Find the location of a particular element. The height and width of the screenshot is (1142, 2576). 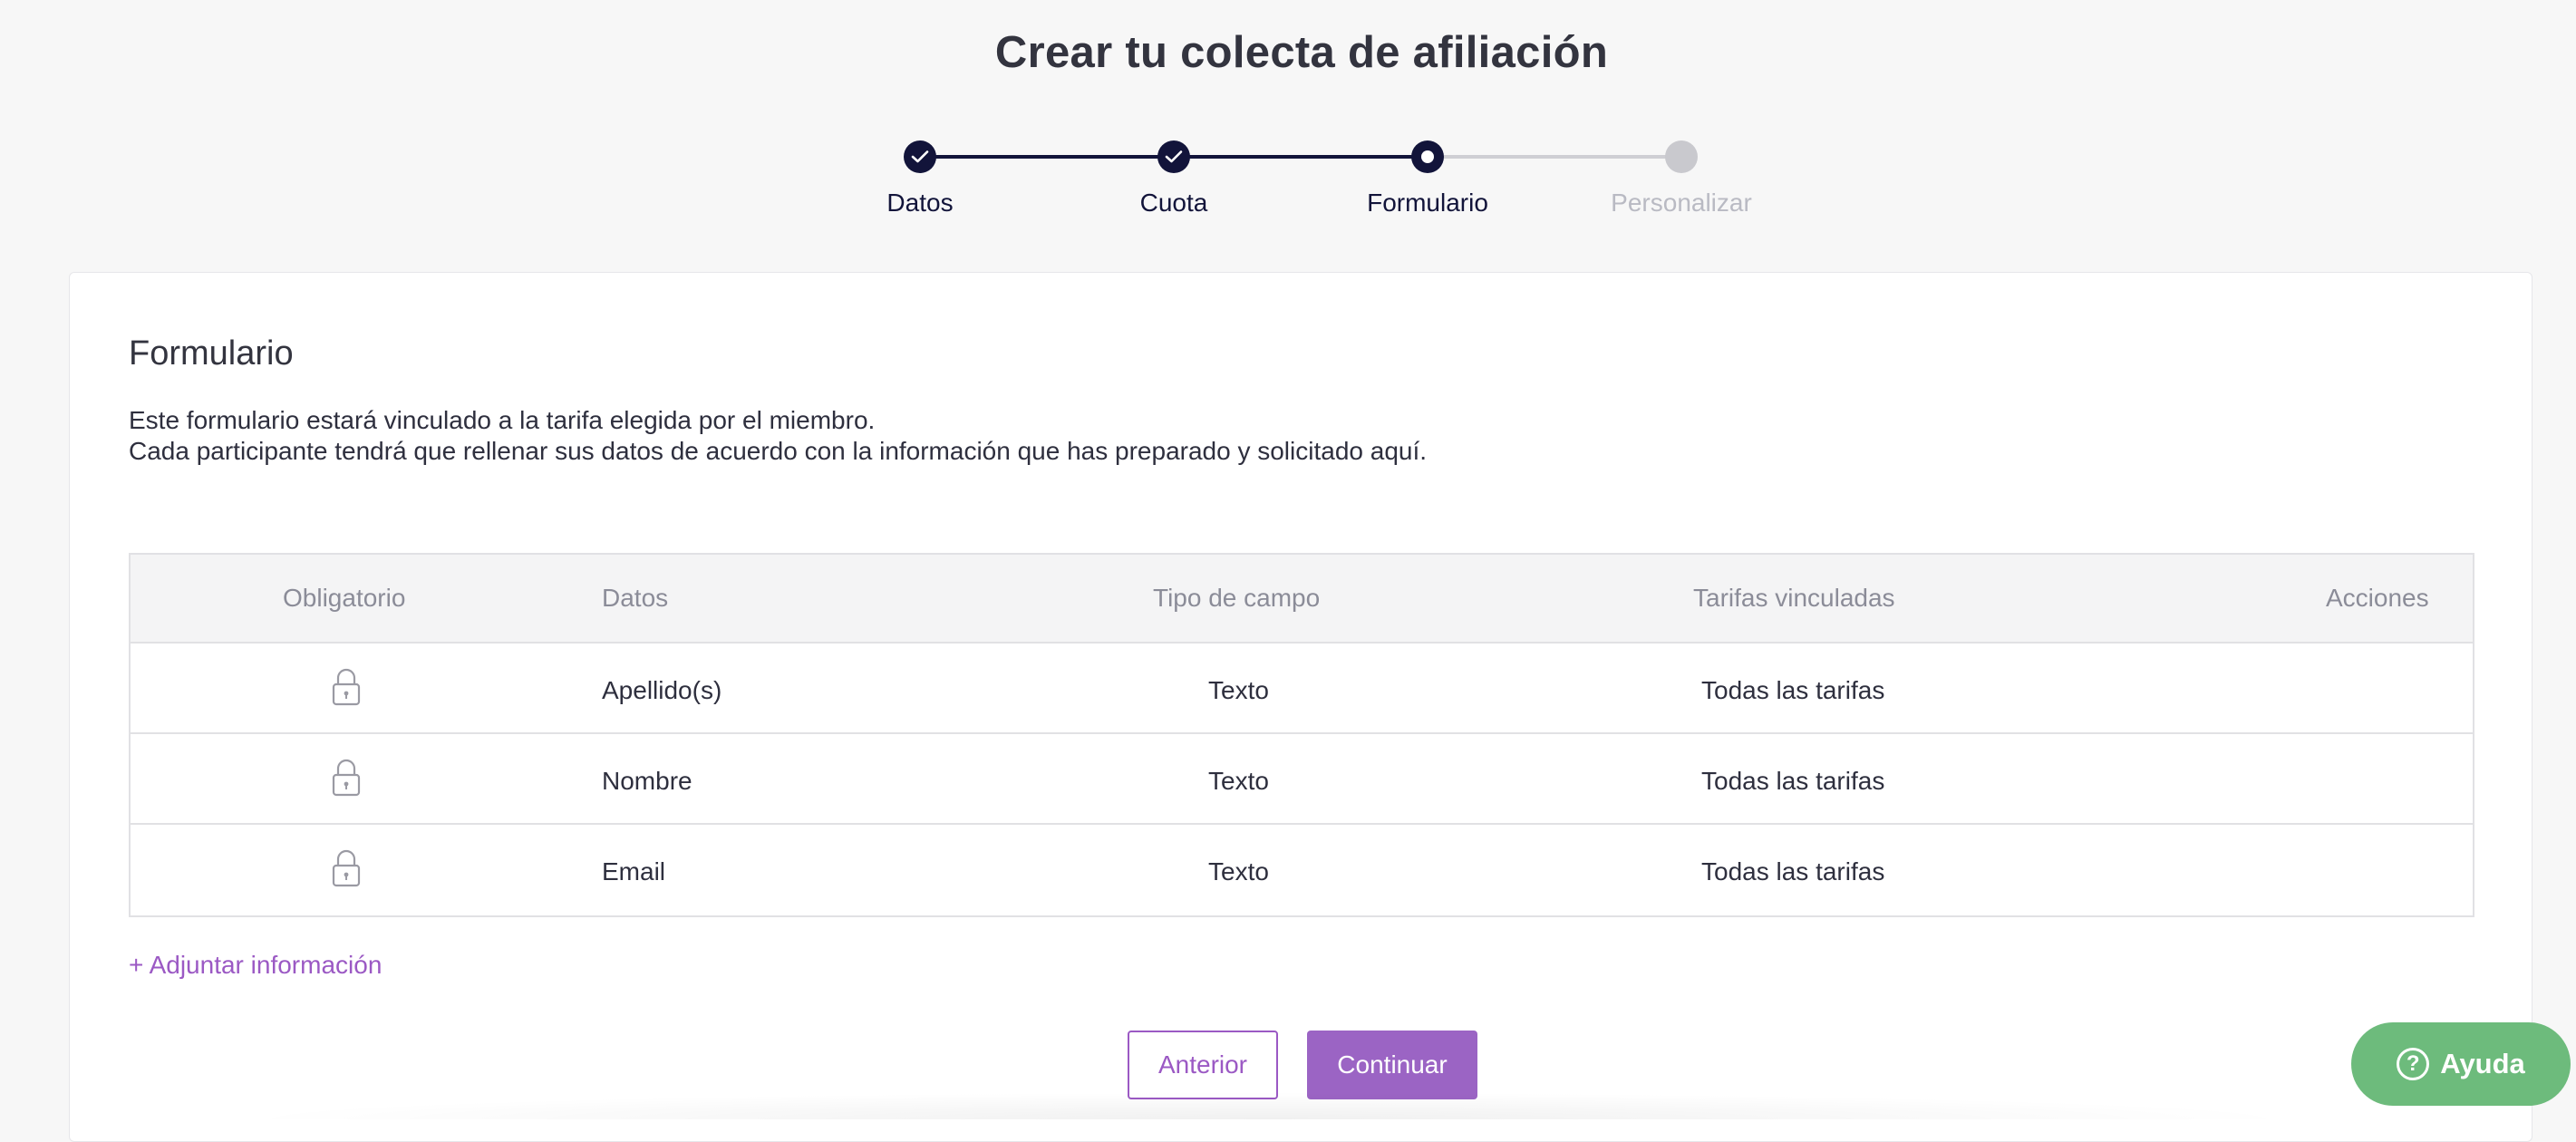

step-datos-check-icon is located at coordinates (920, 156).